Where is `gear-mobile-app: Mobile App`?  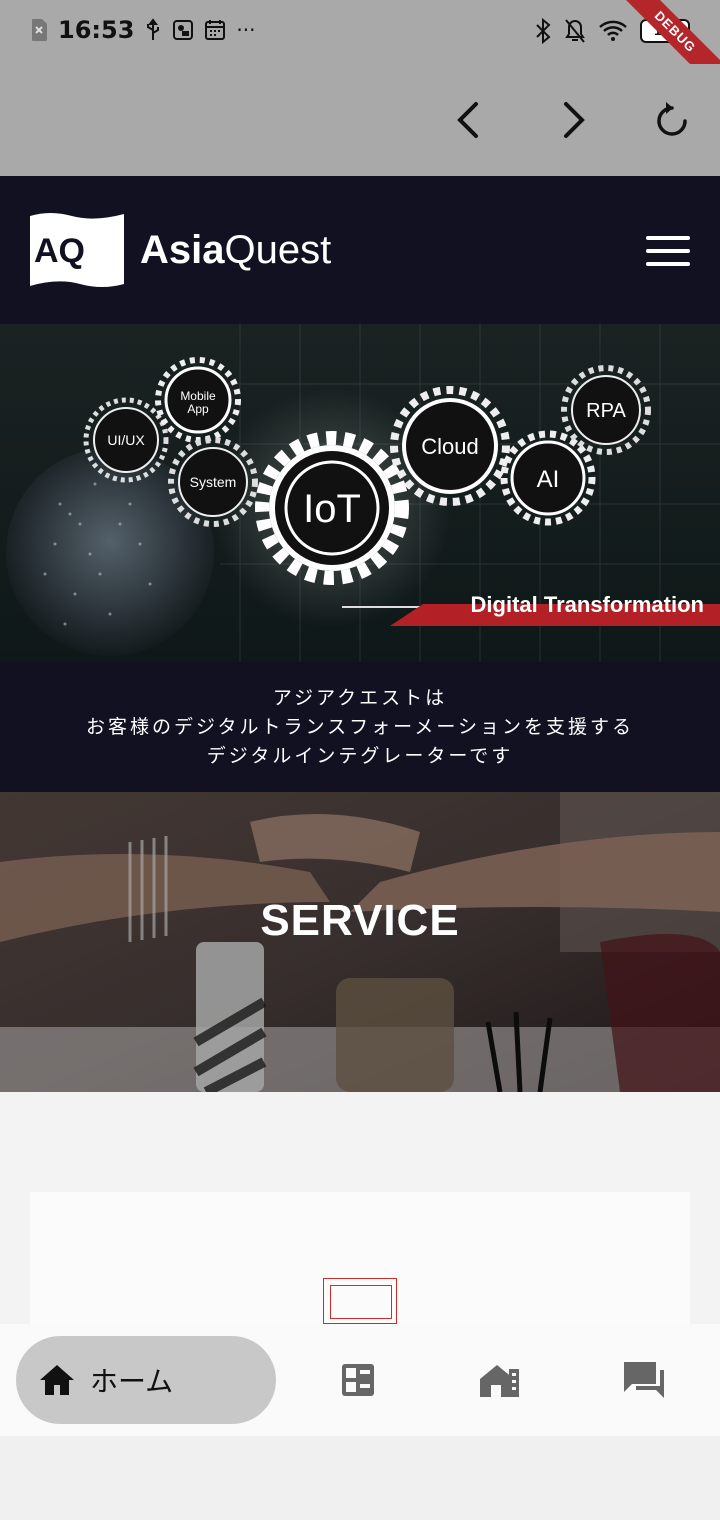 gear-mobile-app: Mobile App is located at coordinates (198, 400).